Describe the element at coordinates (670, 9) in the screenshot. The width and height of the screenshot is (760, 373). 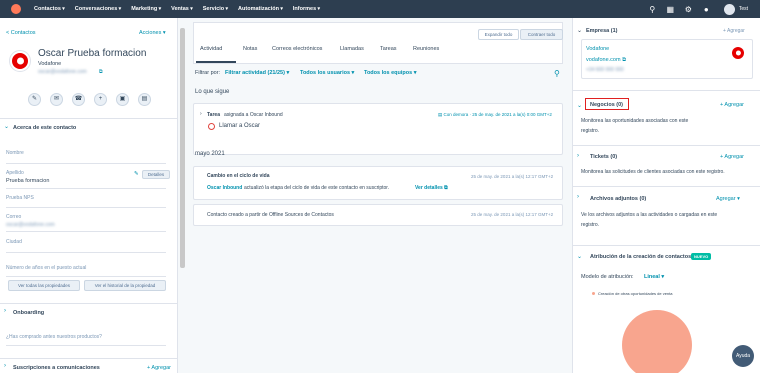
I see `marketplace-icon: ▦` at that location.